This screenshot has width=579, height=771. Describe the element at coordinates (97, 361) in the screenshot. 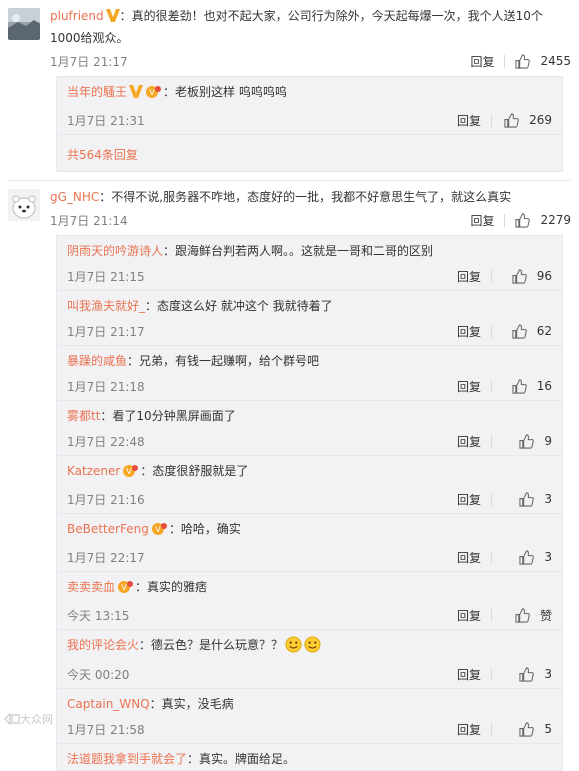

I see `username-link: 暴躁的咸鱼` at that location.